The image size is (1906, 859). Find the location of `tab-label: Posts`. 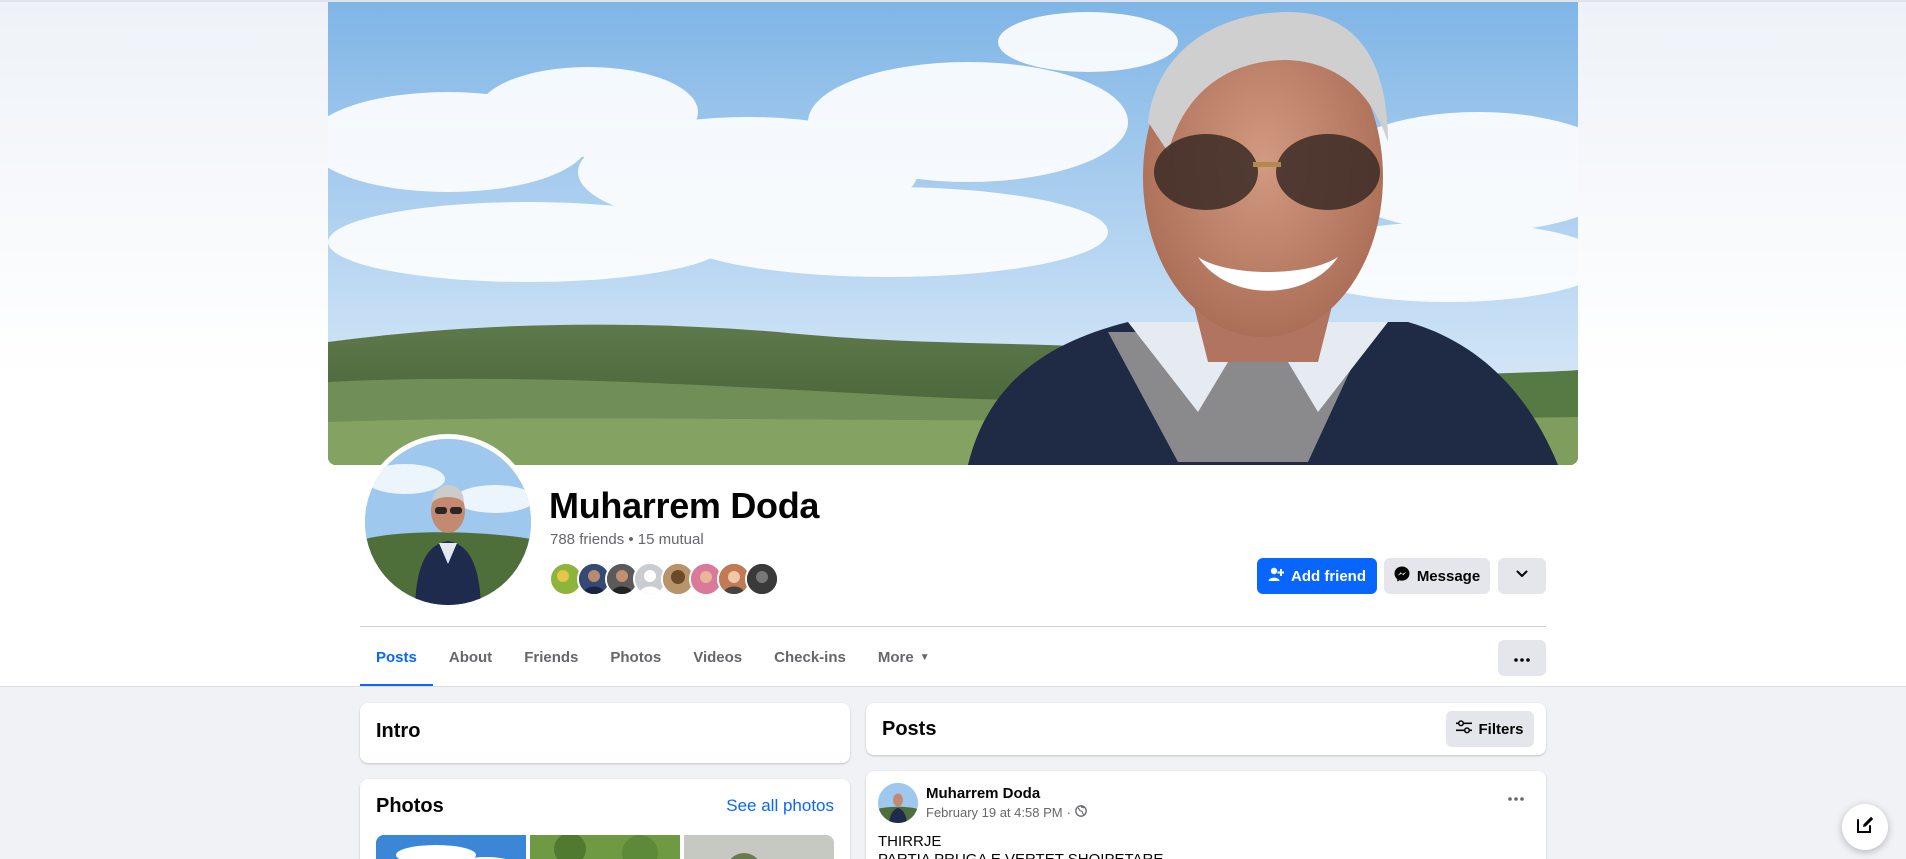

tab-label: Posts is located at coordinates (396, 657).